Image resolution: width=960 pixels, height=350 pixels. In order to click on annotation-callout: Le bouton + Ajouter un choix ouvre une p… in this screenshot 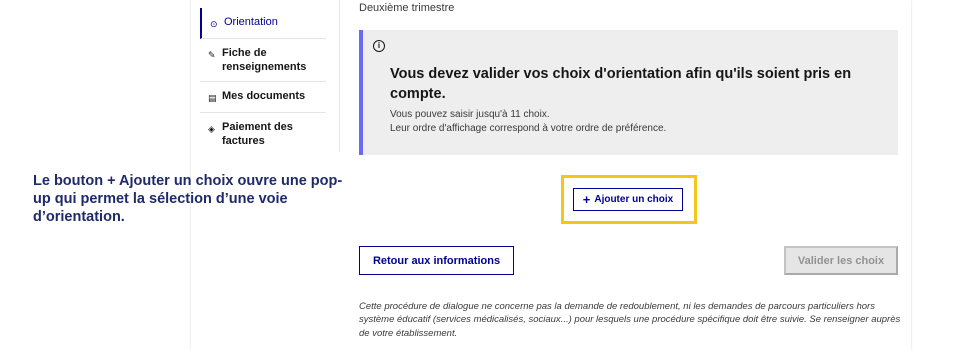, I will do `click(188, 199)`.